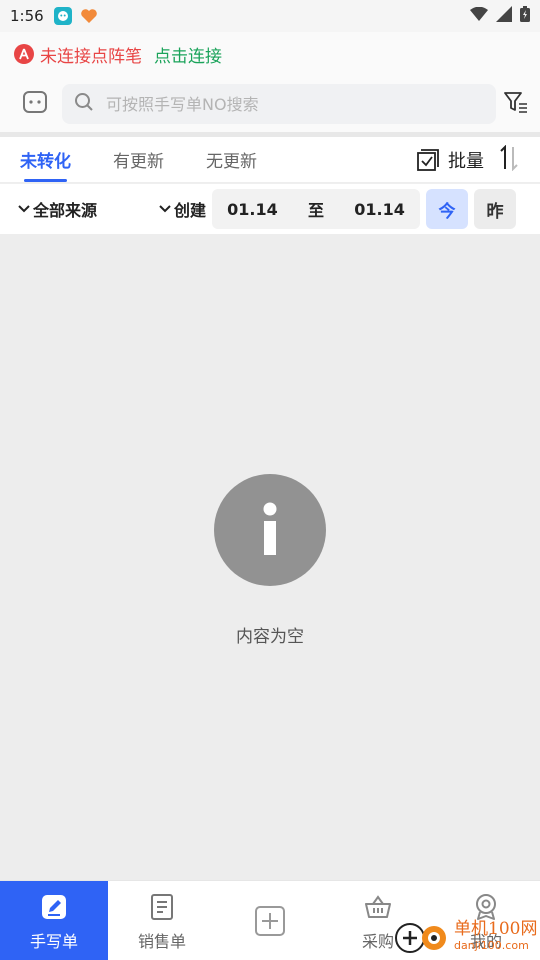  I want to click on sort-icon, so click(509, 159).